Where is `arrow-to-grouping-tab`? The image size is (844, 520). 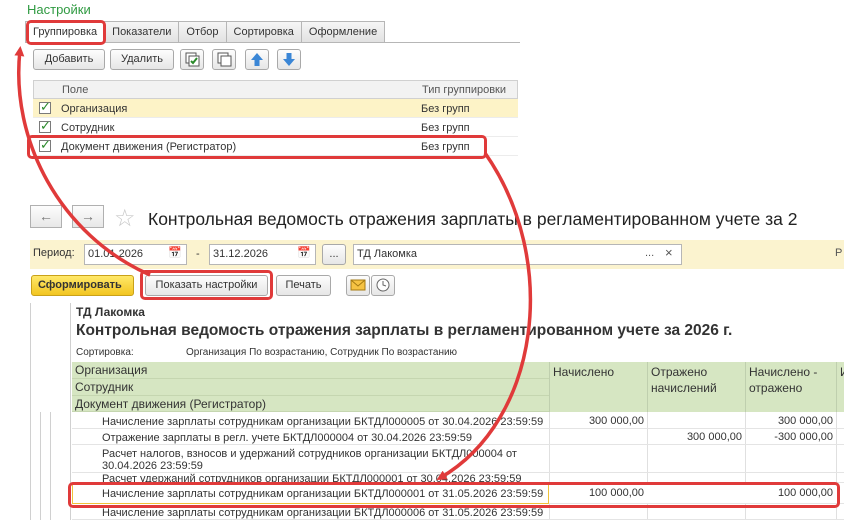
arrow-to-grouping-tab is located at coordinates (82, 161).